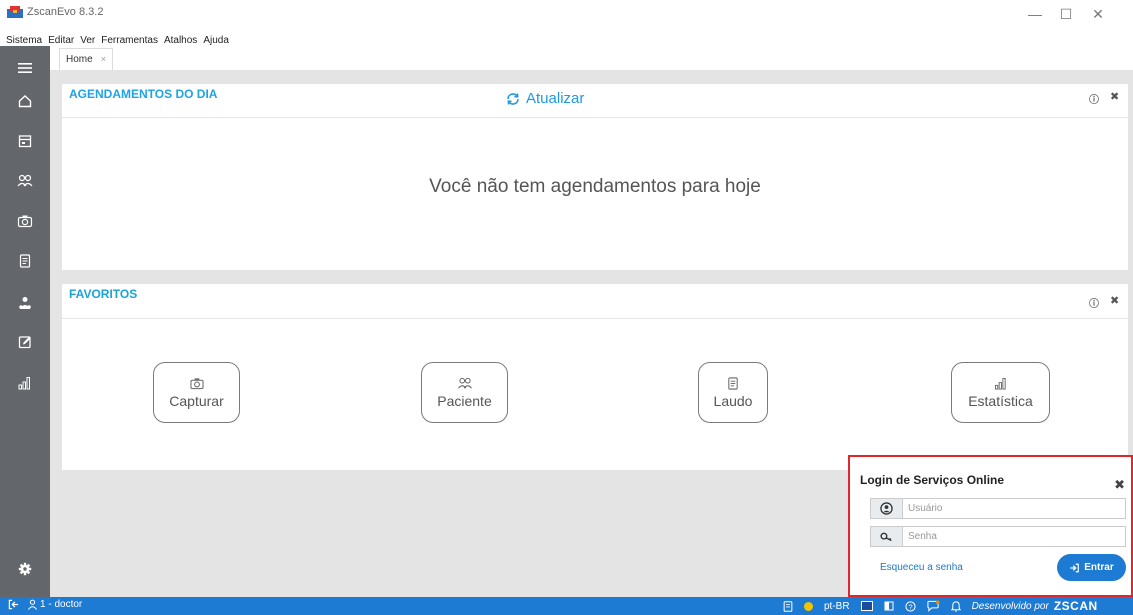 The width and height of the screenshot is (1133, 615). What do you see at coordinates (196, 401) in the screenshot?
I see `capturar-label: Capturar` at bounding box center [196, 401].